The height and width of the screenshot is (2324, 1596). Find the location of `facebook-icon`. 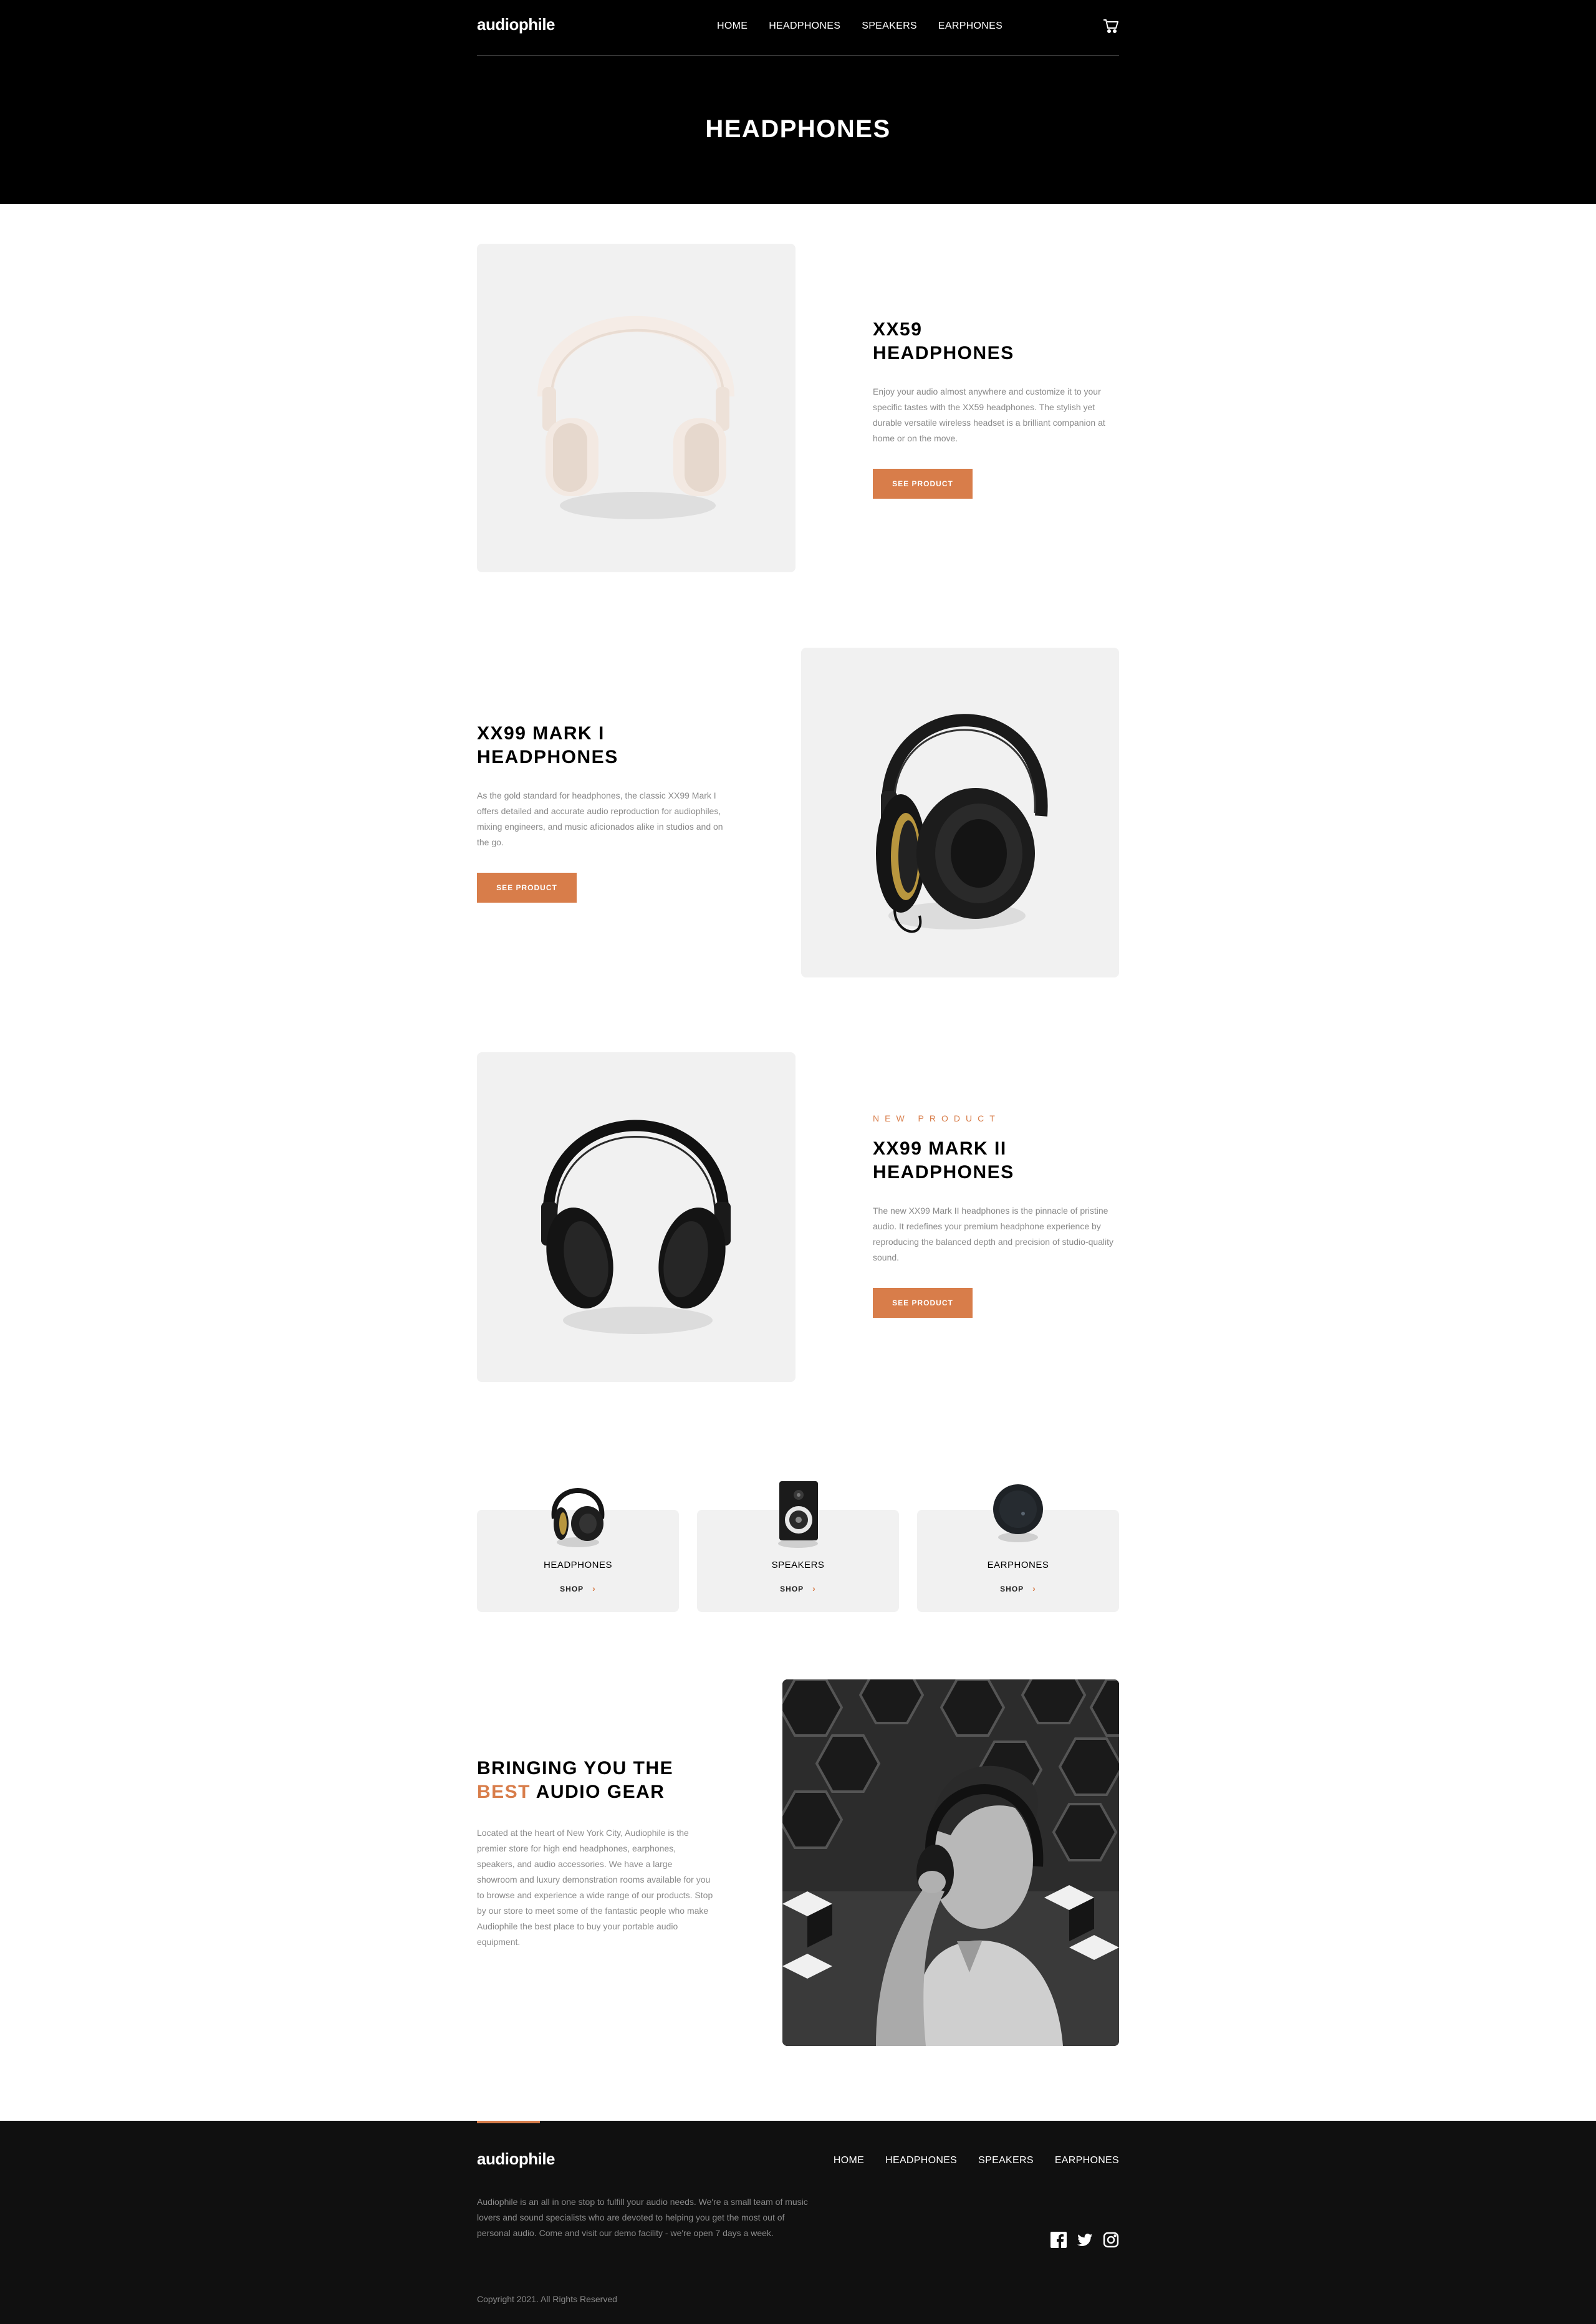

facebook-icon is located at coordinates (1058, 2240).